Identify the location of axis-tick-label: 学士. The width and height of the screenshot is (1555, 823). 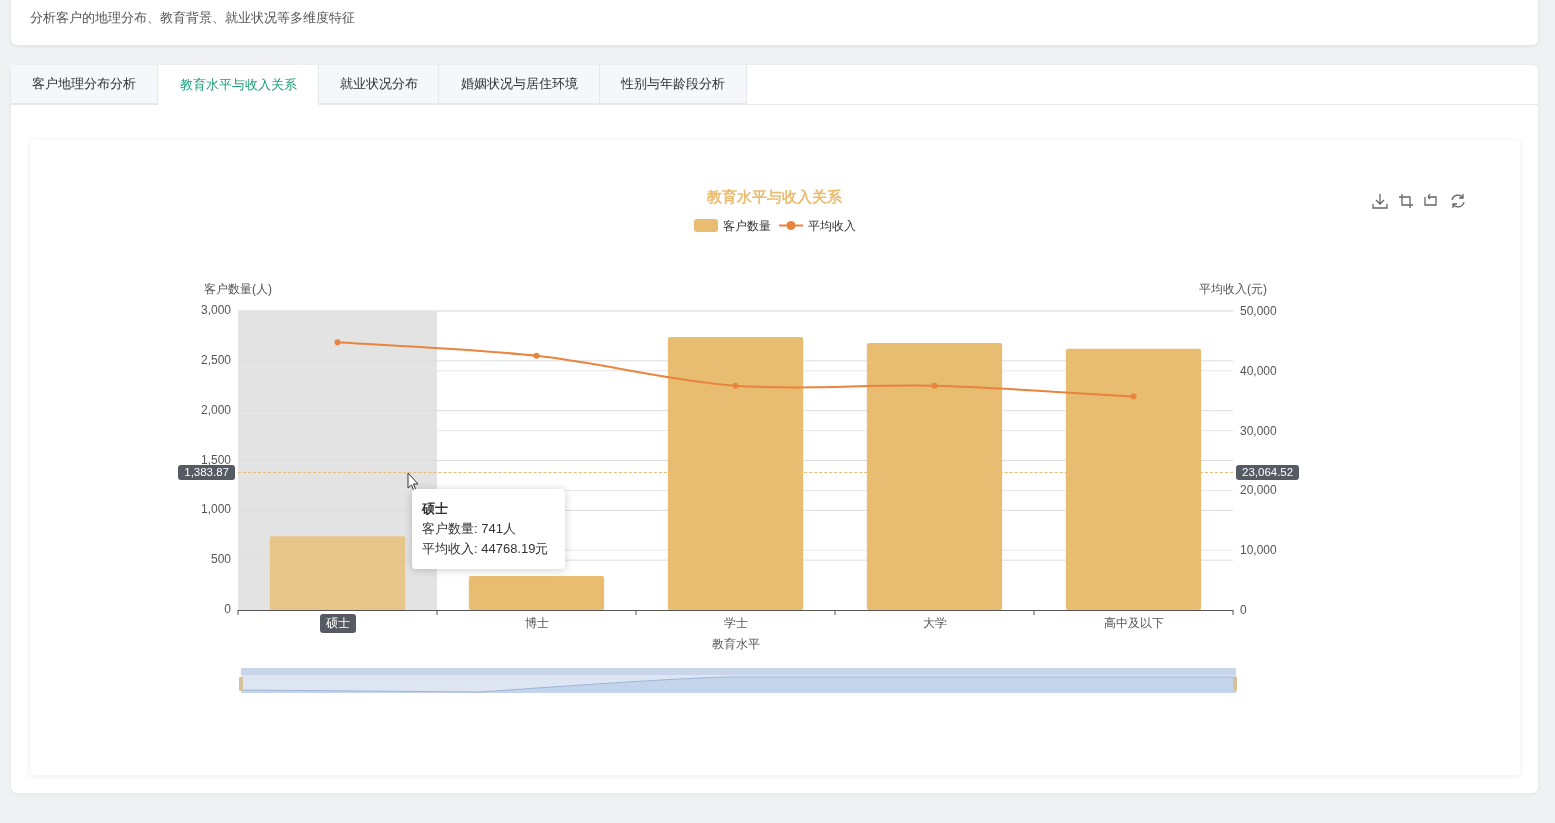
(735, 623).